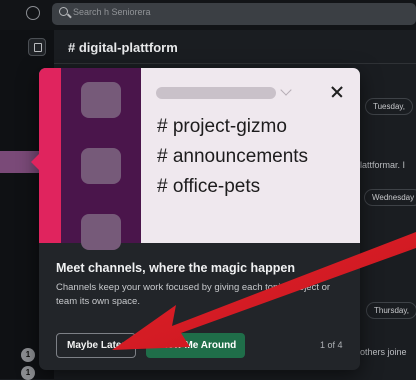 The width and height of the screenshot is (416, 380). I want to click on show-me-around-button: Show Me Around, so click(196, 345).